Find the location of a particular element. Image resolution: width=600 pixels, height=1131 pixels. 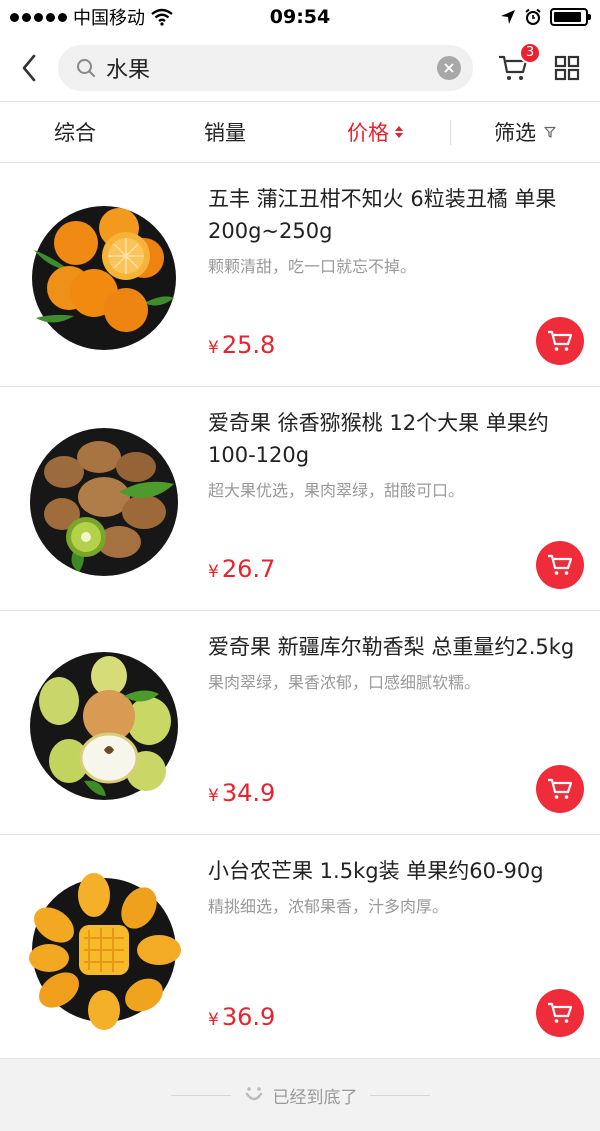

grid-view-button is located at coordinates (567, 68).